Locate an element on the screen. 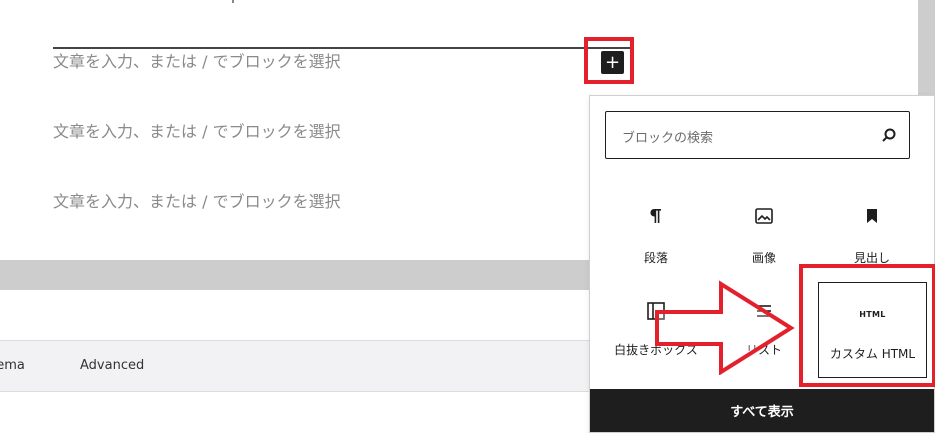  search-icon is located at coordinates (889, 135).